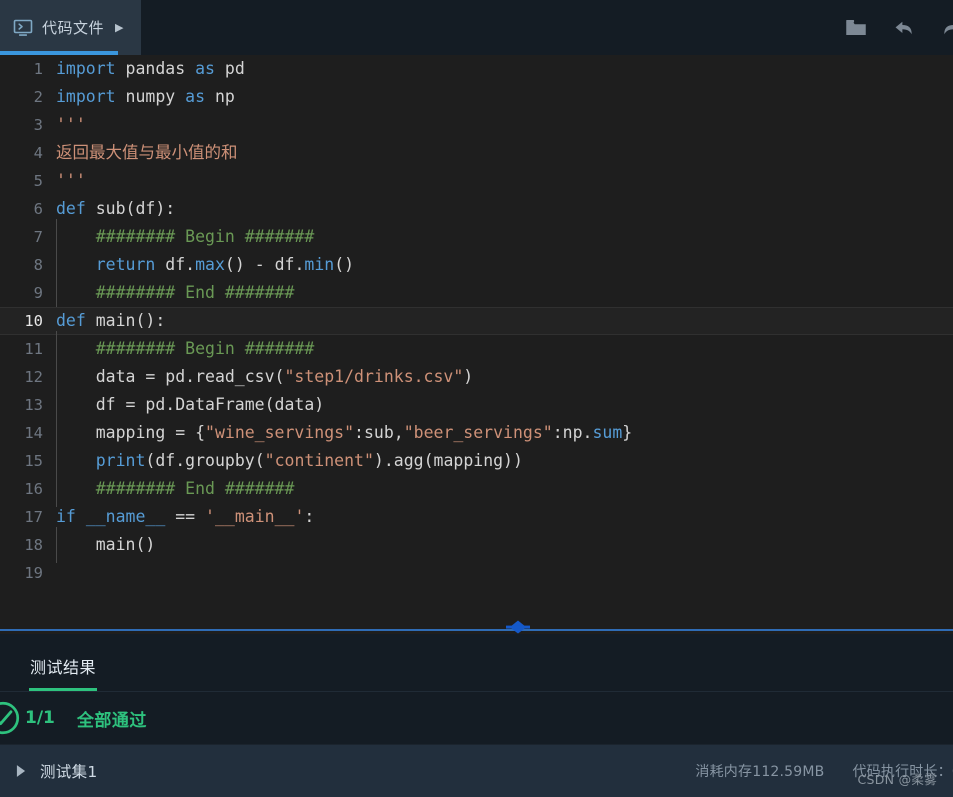 The height and width of the screenshot is (797, 953). What do you see at coordinates (476, 771) in the screenshot?
I see `testset-row: 测试集1 消耗内存112.59MB 代码执行时长：0` at bounding box center [476, 771].